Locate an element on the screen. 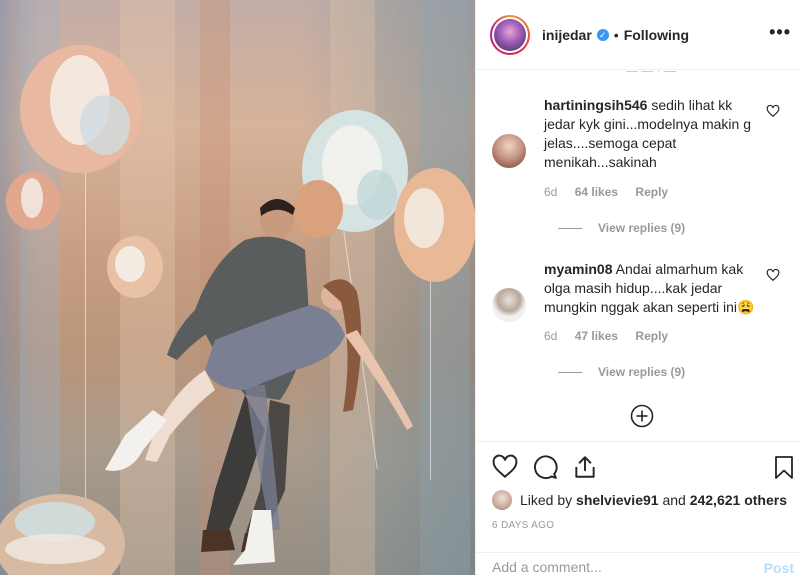 The image size is (801, 575). commenter-username: myamin08 is located at coordinates (578, 269).